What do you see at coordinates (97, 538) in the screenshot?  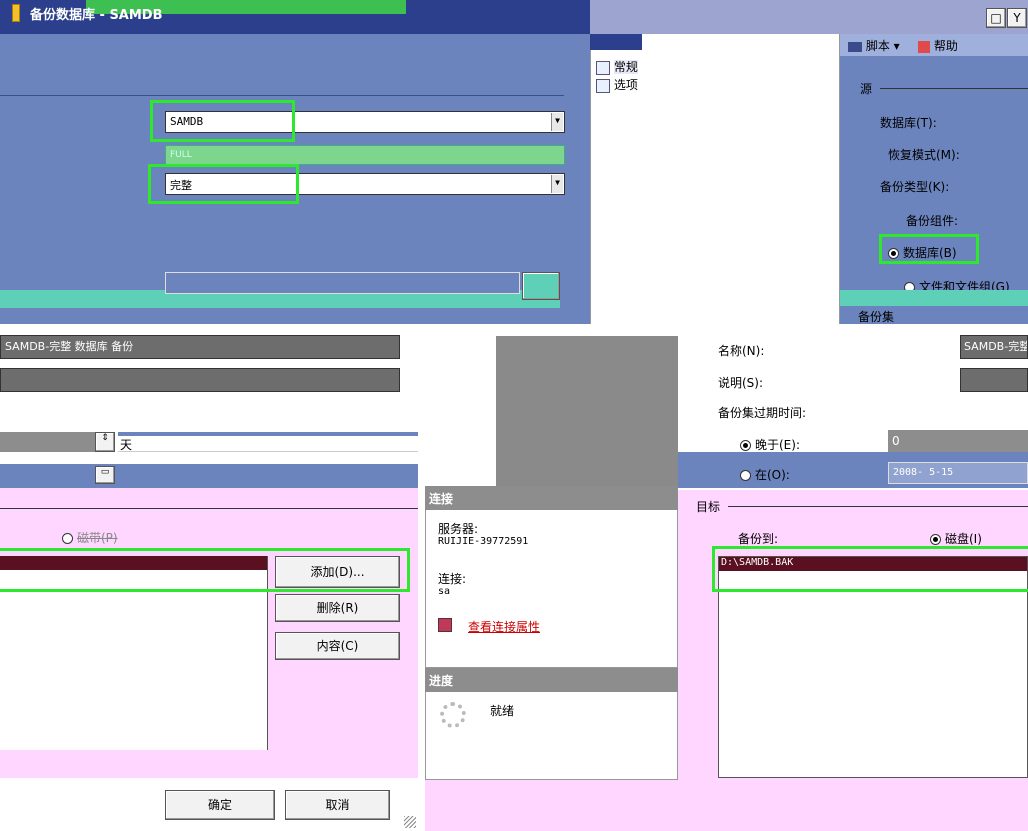 I see `radio-tape-label: 磁带(P)` at bounding box center [97, 538].